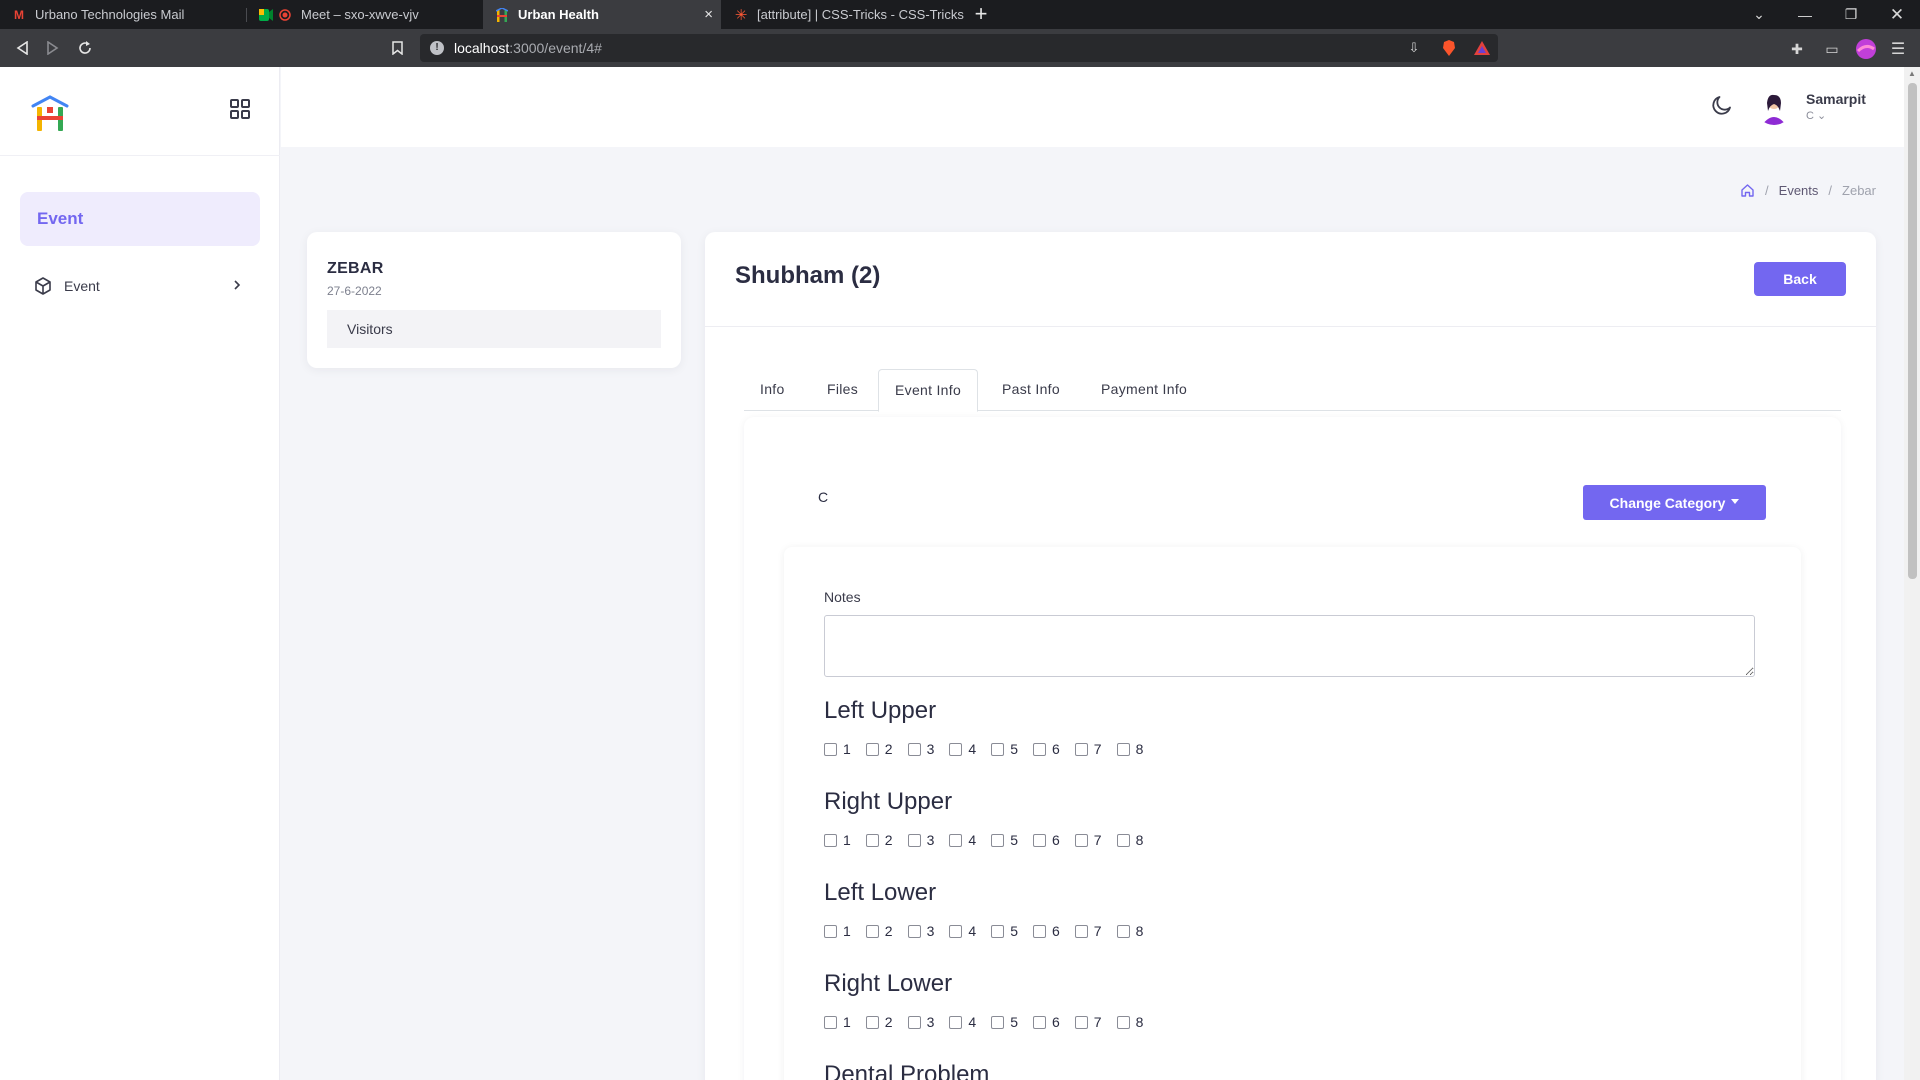  Describe the element at coordinates (1031, 390) in the screenshot. I see `tab-past-info: Past Info` at that location.